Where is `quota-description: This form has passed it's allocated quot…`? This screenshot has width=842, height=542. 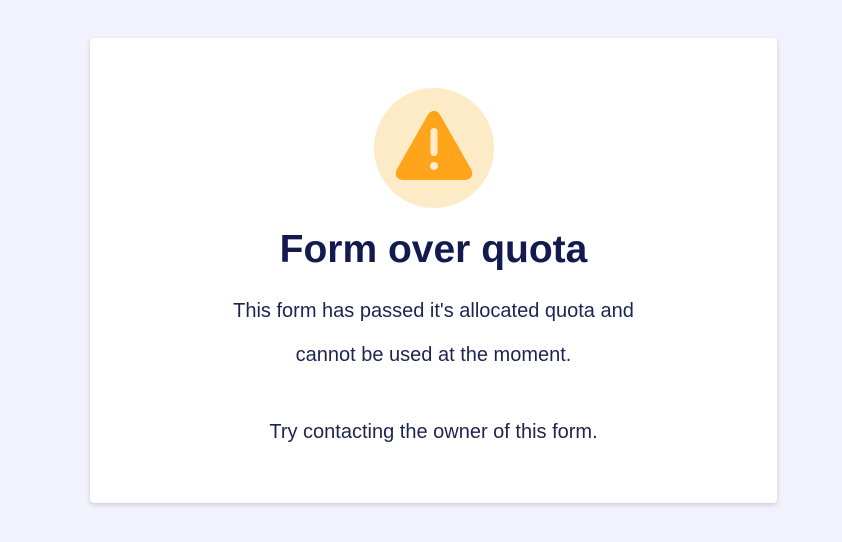 quota-description: This form has passed it's allocated quot… is located at coordinates (433, 333).